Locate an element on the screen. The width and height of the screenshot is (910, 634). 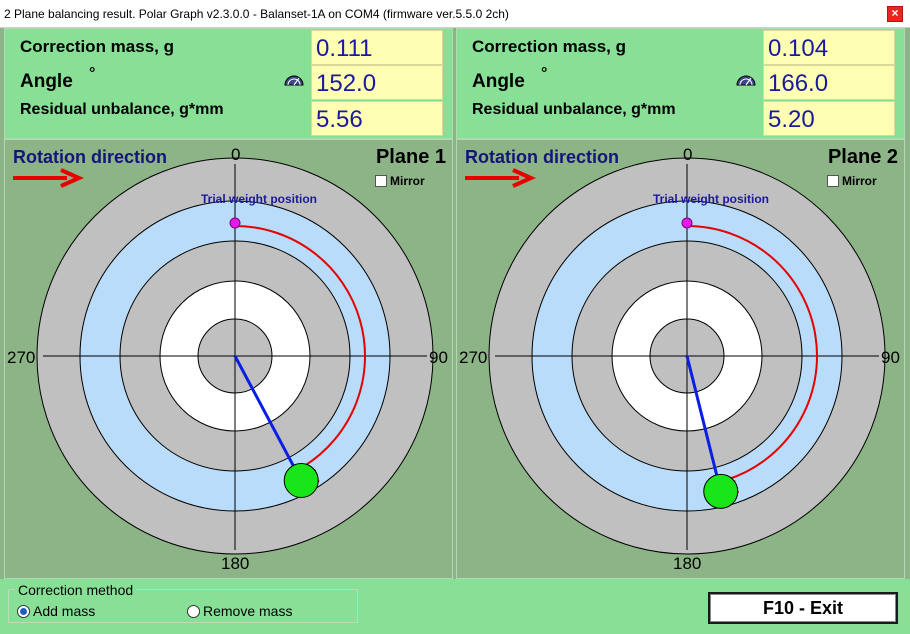
radio-button-unchecked is located at coordinates (193, 611).